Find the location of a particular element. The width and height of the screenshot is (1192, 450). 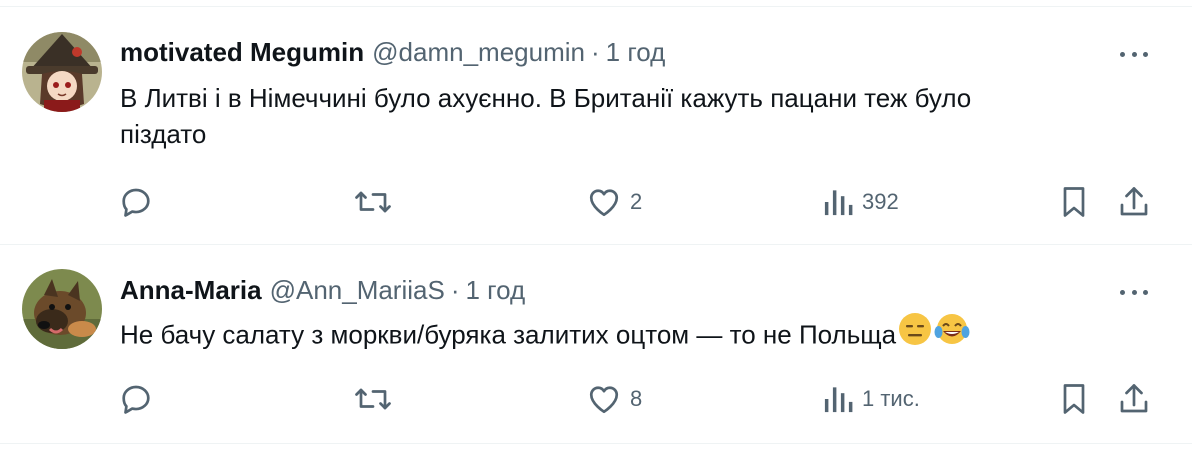

like-button: 8 is located at coordinates (614, 399).